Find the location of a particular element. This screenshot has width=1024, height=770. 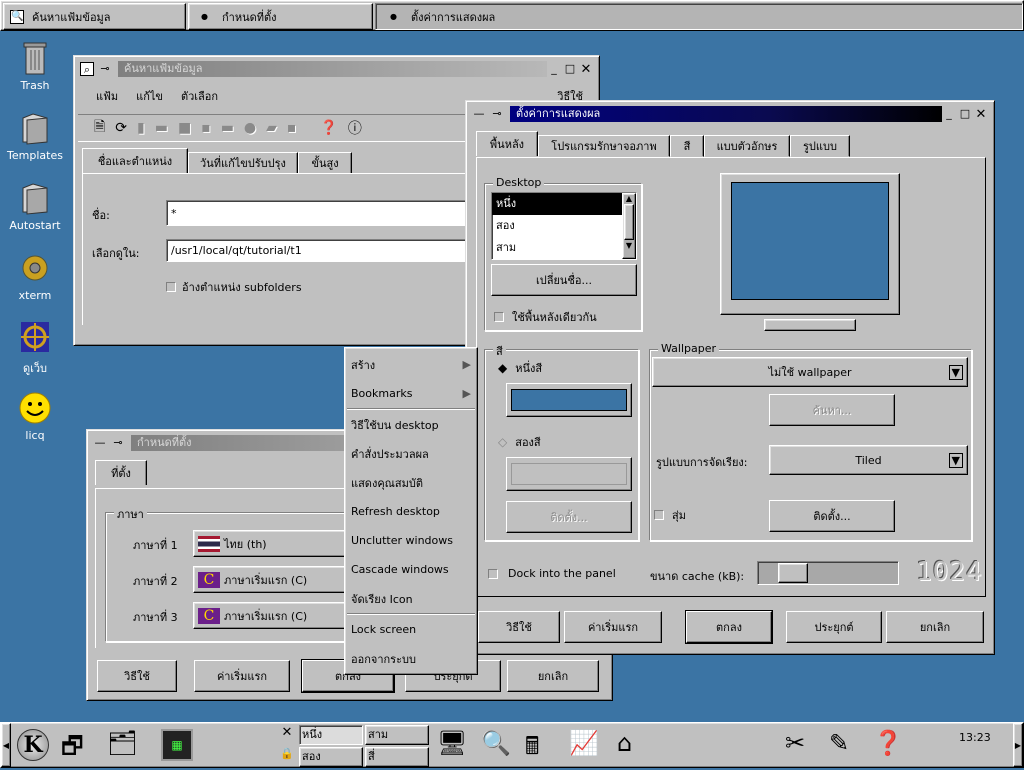

panel-hide-left: ◀ is located at coordinates (6, 745).